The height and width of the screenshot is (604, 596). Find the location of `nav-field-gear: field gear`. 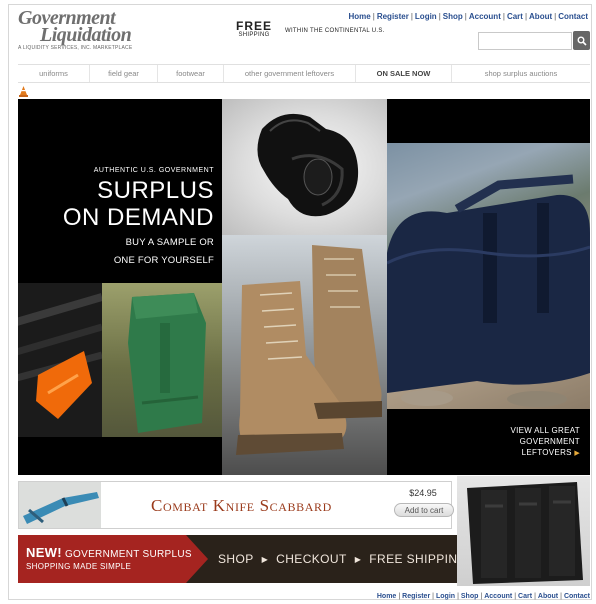

nav-field-gear: field gear is located at coordinates (124, 73).